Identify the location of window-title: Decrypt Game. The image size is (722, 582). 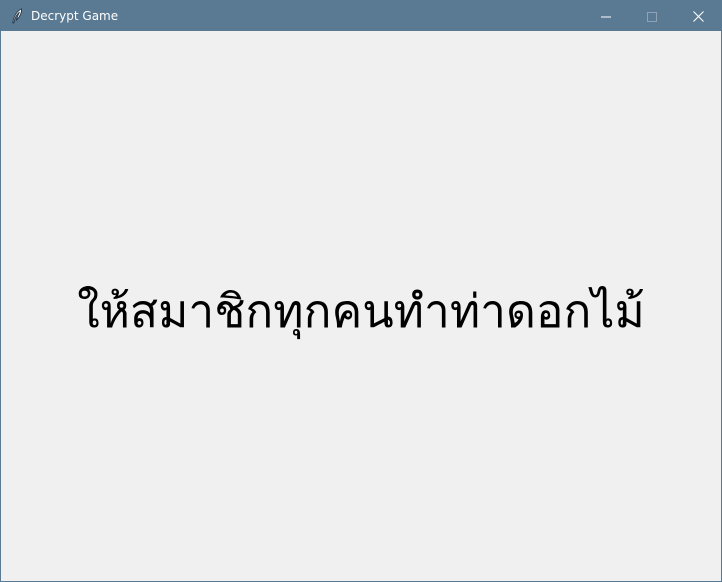
(75, 16).